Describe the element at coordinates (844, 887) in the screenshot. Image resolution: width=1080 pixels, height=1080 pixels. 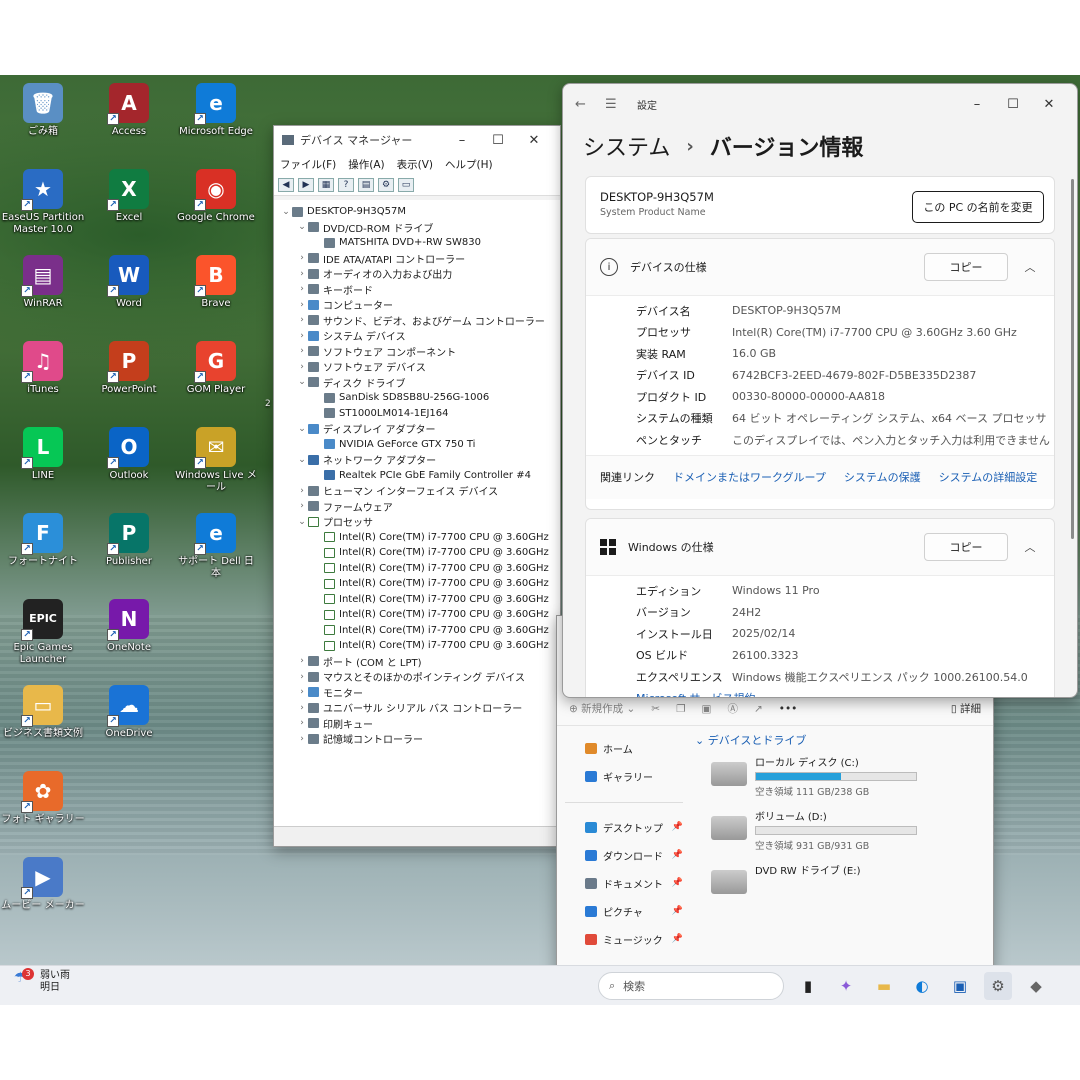
I see `drive-item: DVD RW ドライブ (E:)` at that location.